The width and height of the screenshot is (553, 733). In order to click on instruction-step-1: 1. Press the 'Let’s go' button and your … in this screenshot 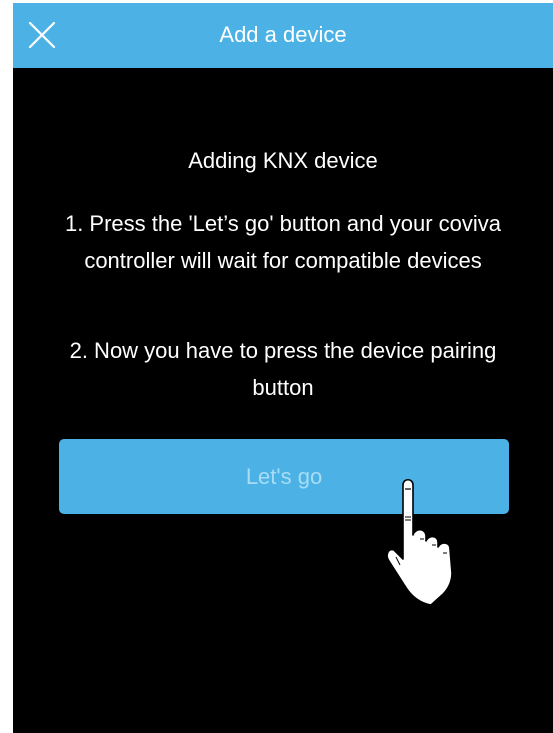, I will do `click(283, 242)`.